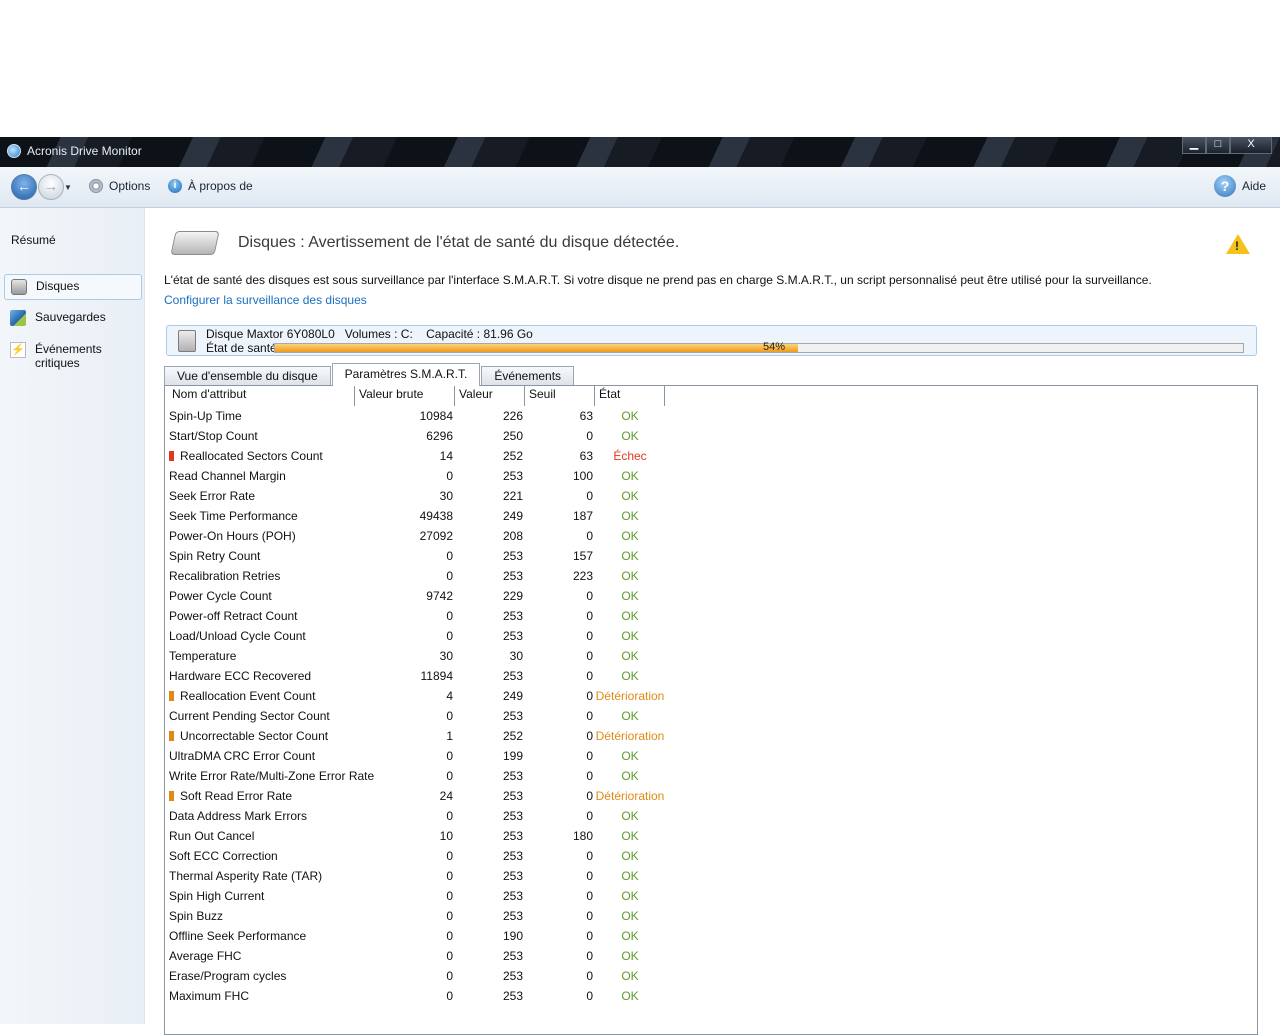 The width and height of the screenshot is (1280, 1035). Describe the element at coordinates (415, 576) in the screenshot. I see `table-row: Recalibration Retries 0 253 223 OK` at that location.